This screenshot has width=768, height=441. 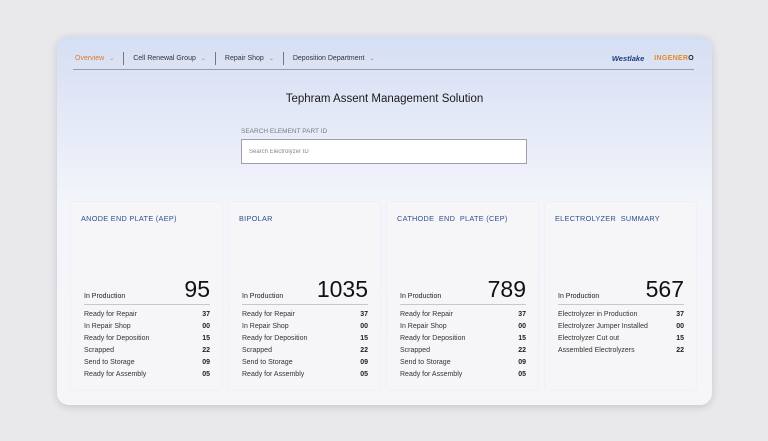 What do you see at coordinates (691, 58) in the screenshot?
I see `ingenero-logo-tail: O` at bounding box center [691, 58].